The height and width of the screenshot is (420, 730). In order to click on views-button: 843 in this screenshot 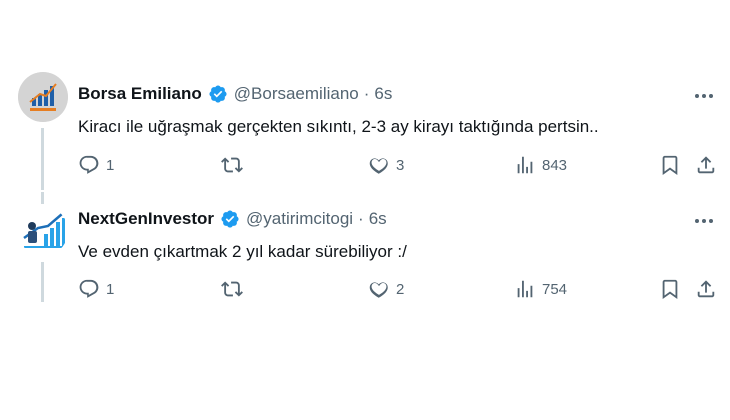, I will do `click(540, 165)`.